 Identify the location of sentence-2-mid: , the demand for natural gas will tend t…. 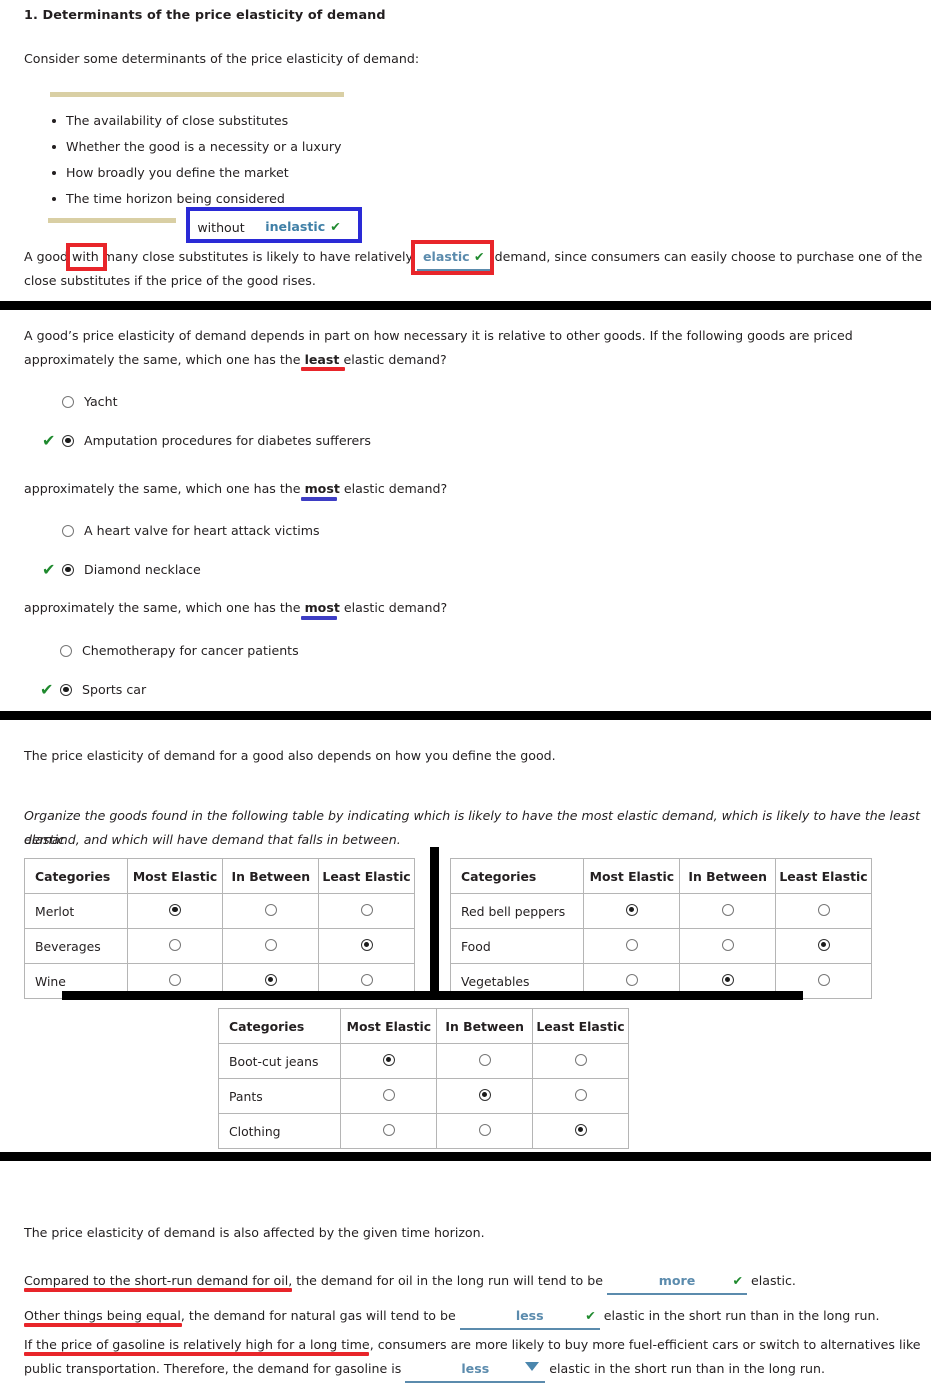
(318, 1315).